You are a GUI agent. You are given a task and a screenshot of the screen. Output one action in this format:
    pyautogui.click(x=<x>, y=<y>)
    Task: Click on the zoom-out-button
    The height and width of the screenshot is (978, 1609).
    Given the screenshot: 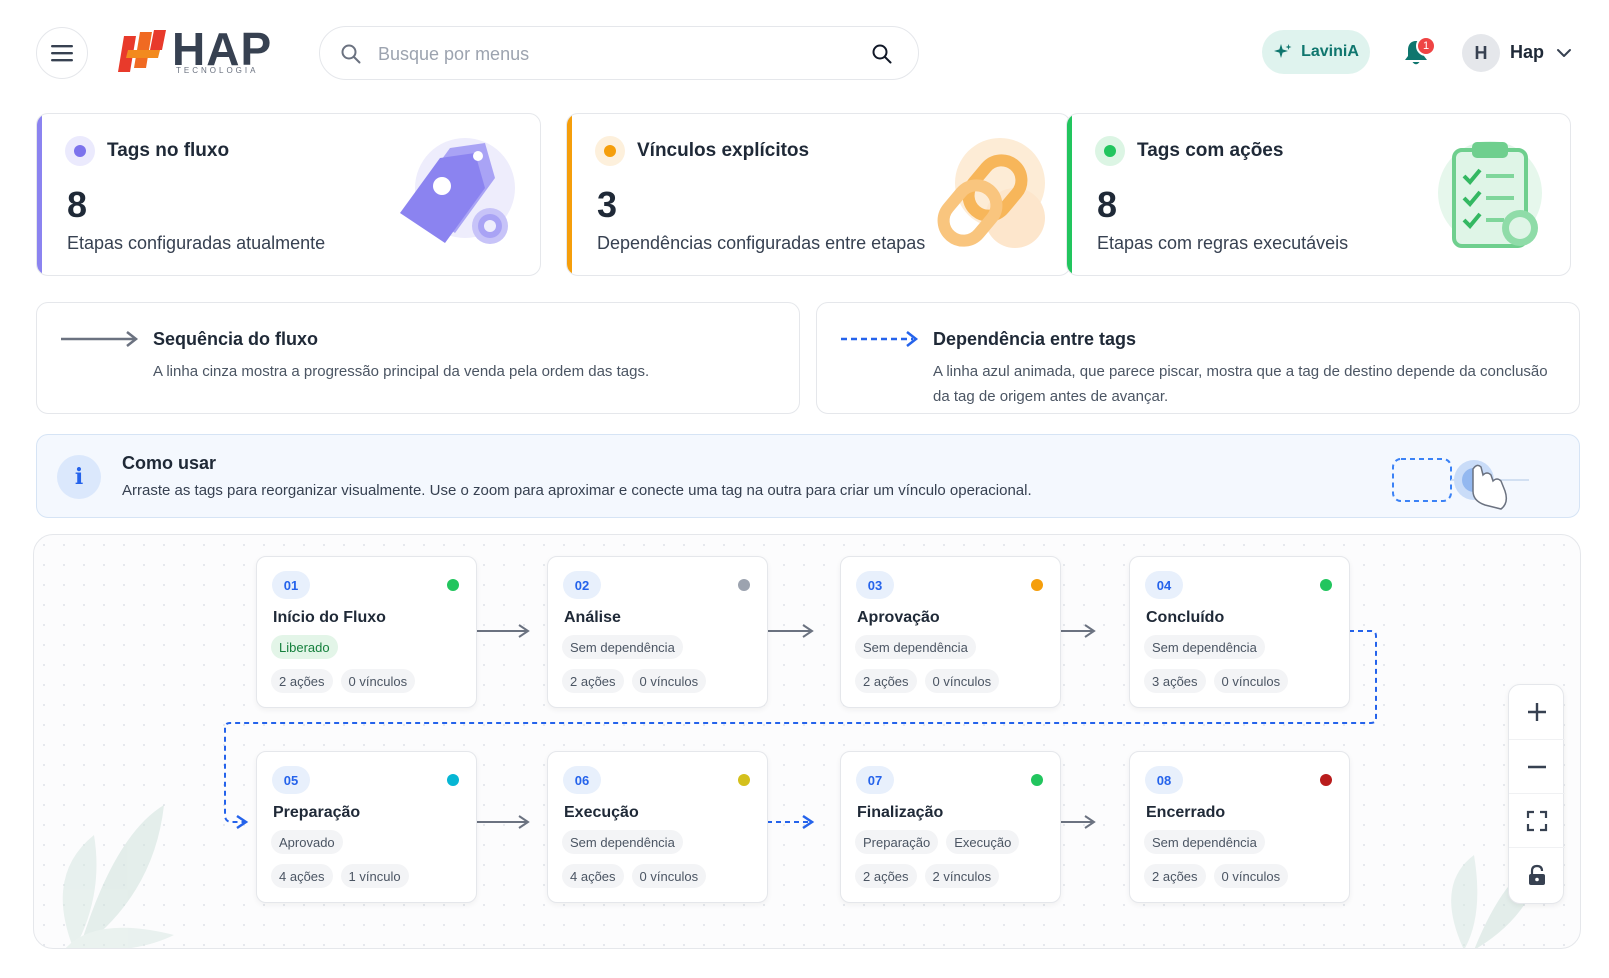 What is the action you would take?
    pyautogui.click(x=1537, y=766)
    